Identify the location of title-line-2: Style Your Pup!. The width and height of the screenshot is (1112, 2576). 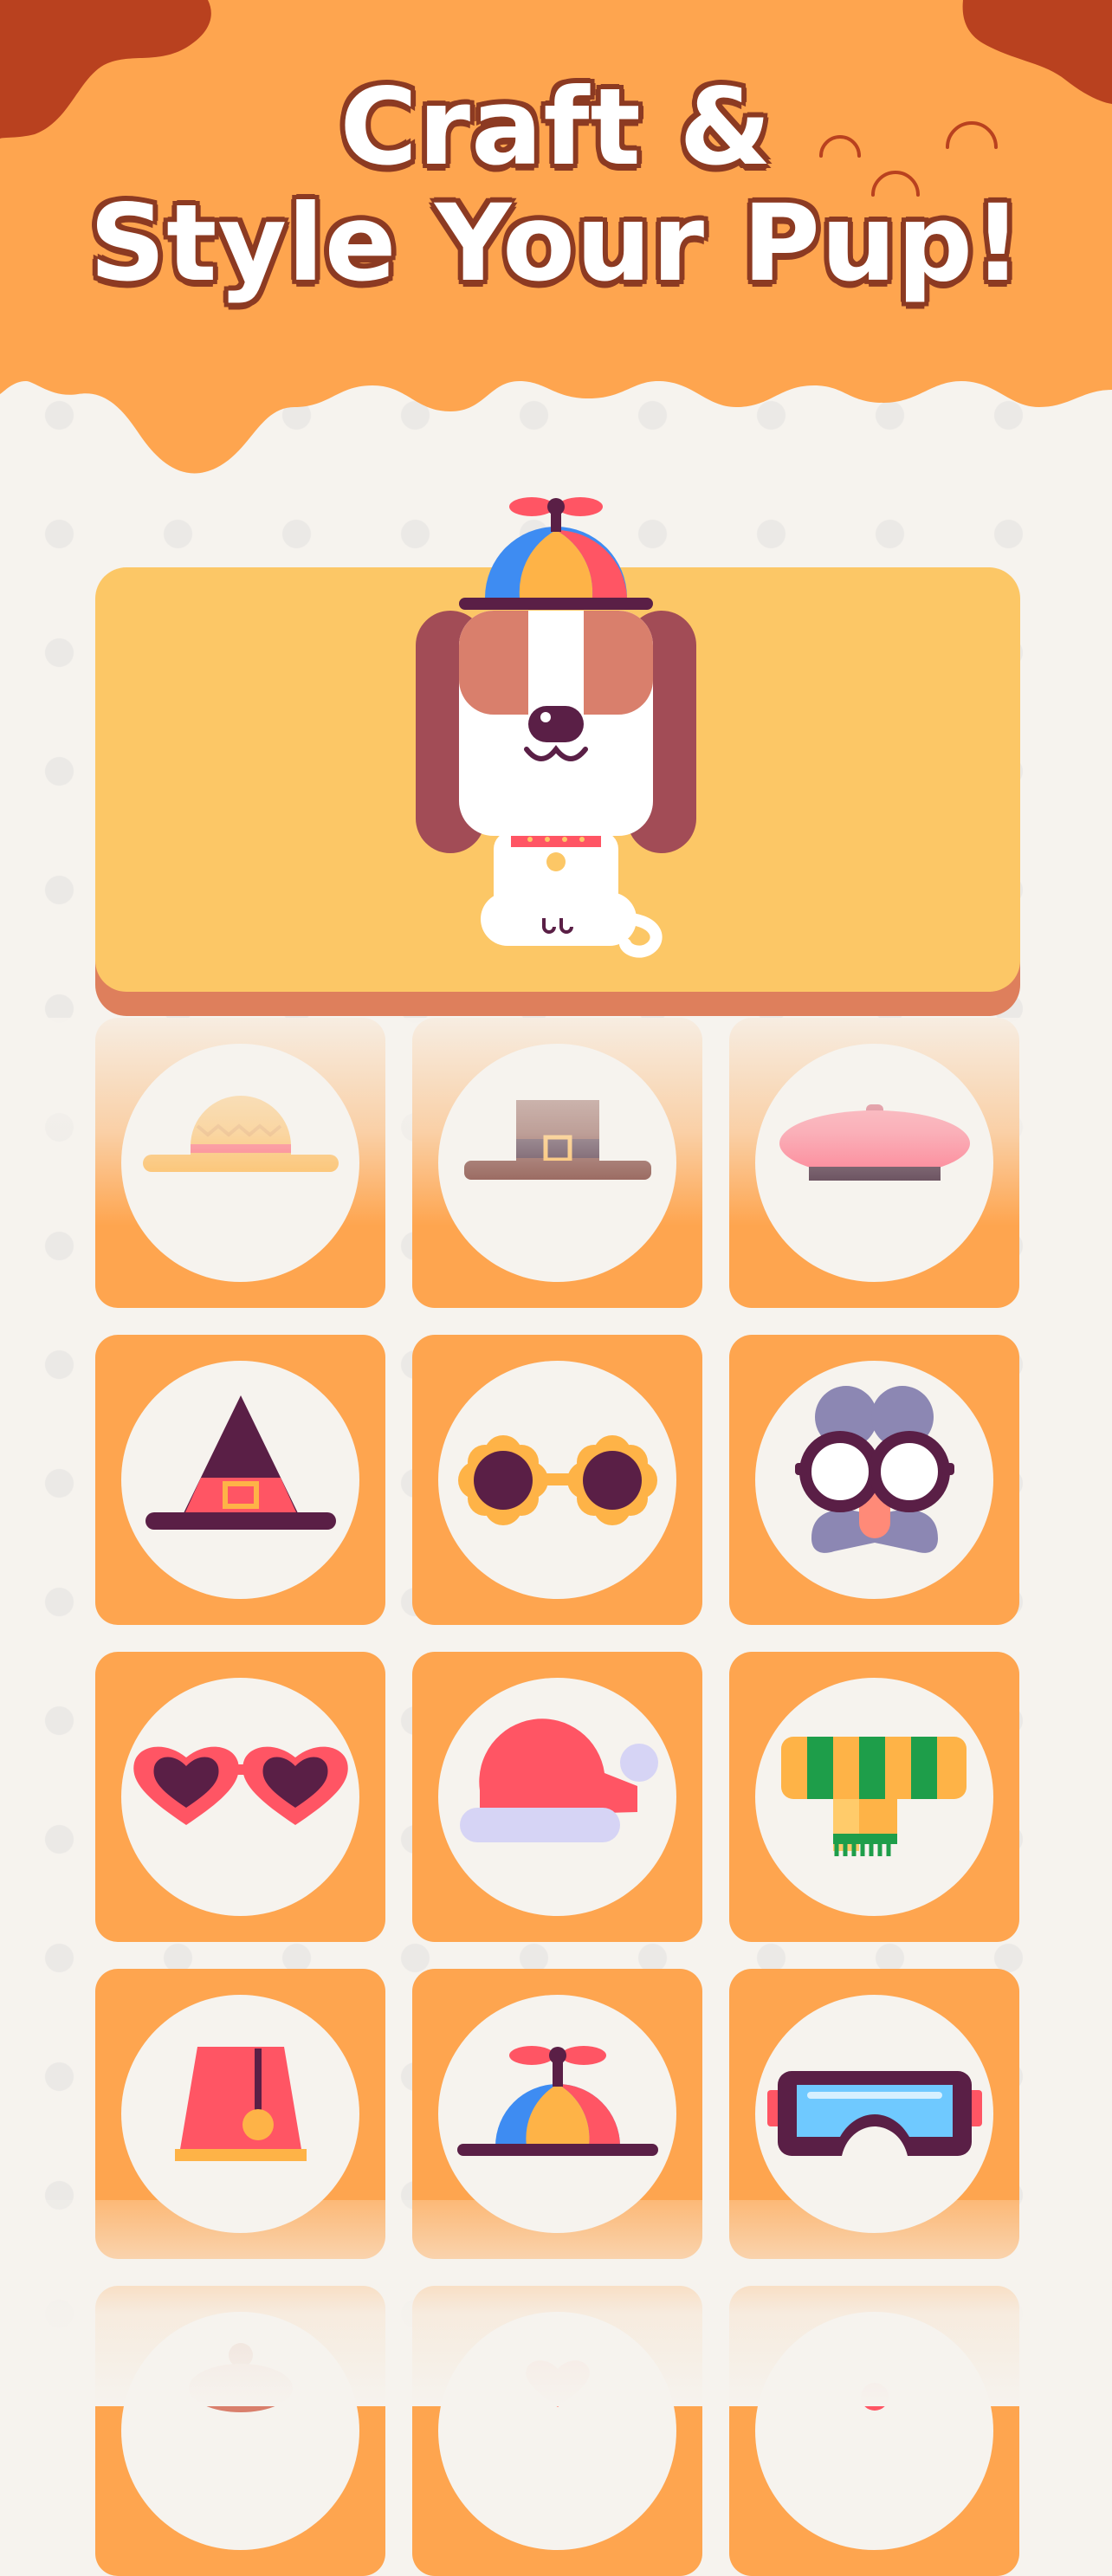
(556, 243).